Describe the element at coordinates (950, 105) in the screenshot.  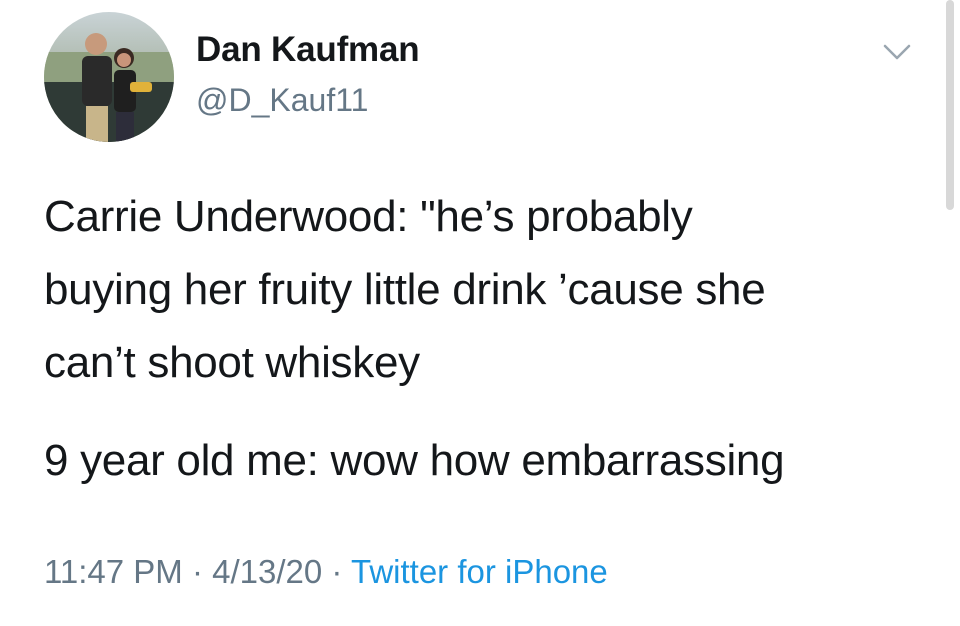
I see `scrollbar` at that location.